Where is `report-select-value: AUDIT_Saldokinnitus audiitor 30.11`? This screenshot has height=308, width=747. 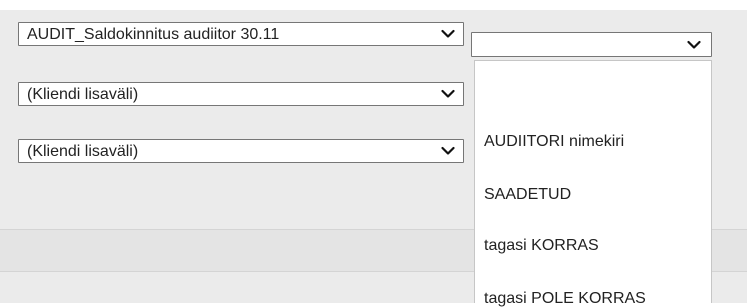
report-select-value: AUDIT_Saldokinnitus audiitor 30.11 is located at coordinates (153, 34).